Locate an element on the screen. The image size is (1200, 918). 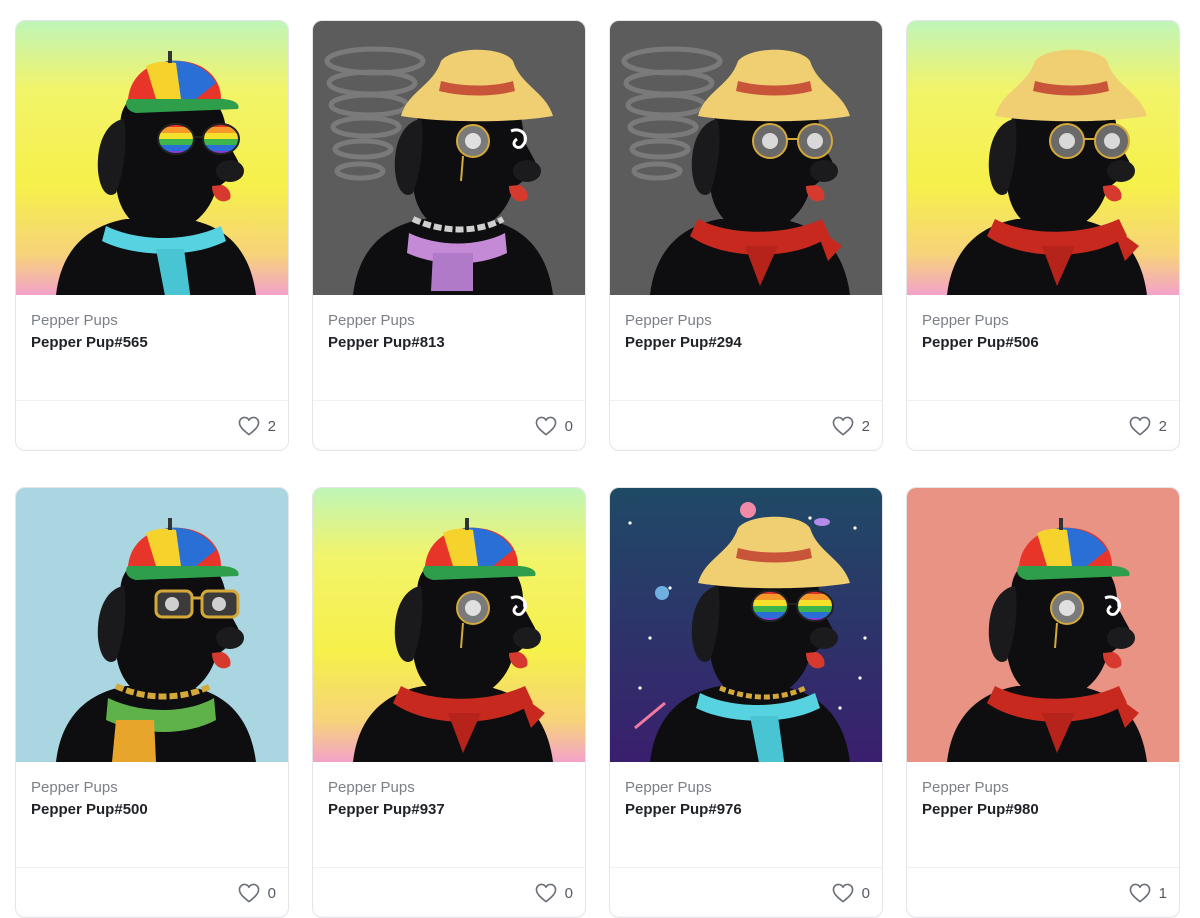
nft-card: Pepper Pups Pepper Pup#813 0 is located at coordinates (449, 235).